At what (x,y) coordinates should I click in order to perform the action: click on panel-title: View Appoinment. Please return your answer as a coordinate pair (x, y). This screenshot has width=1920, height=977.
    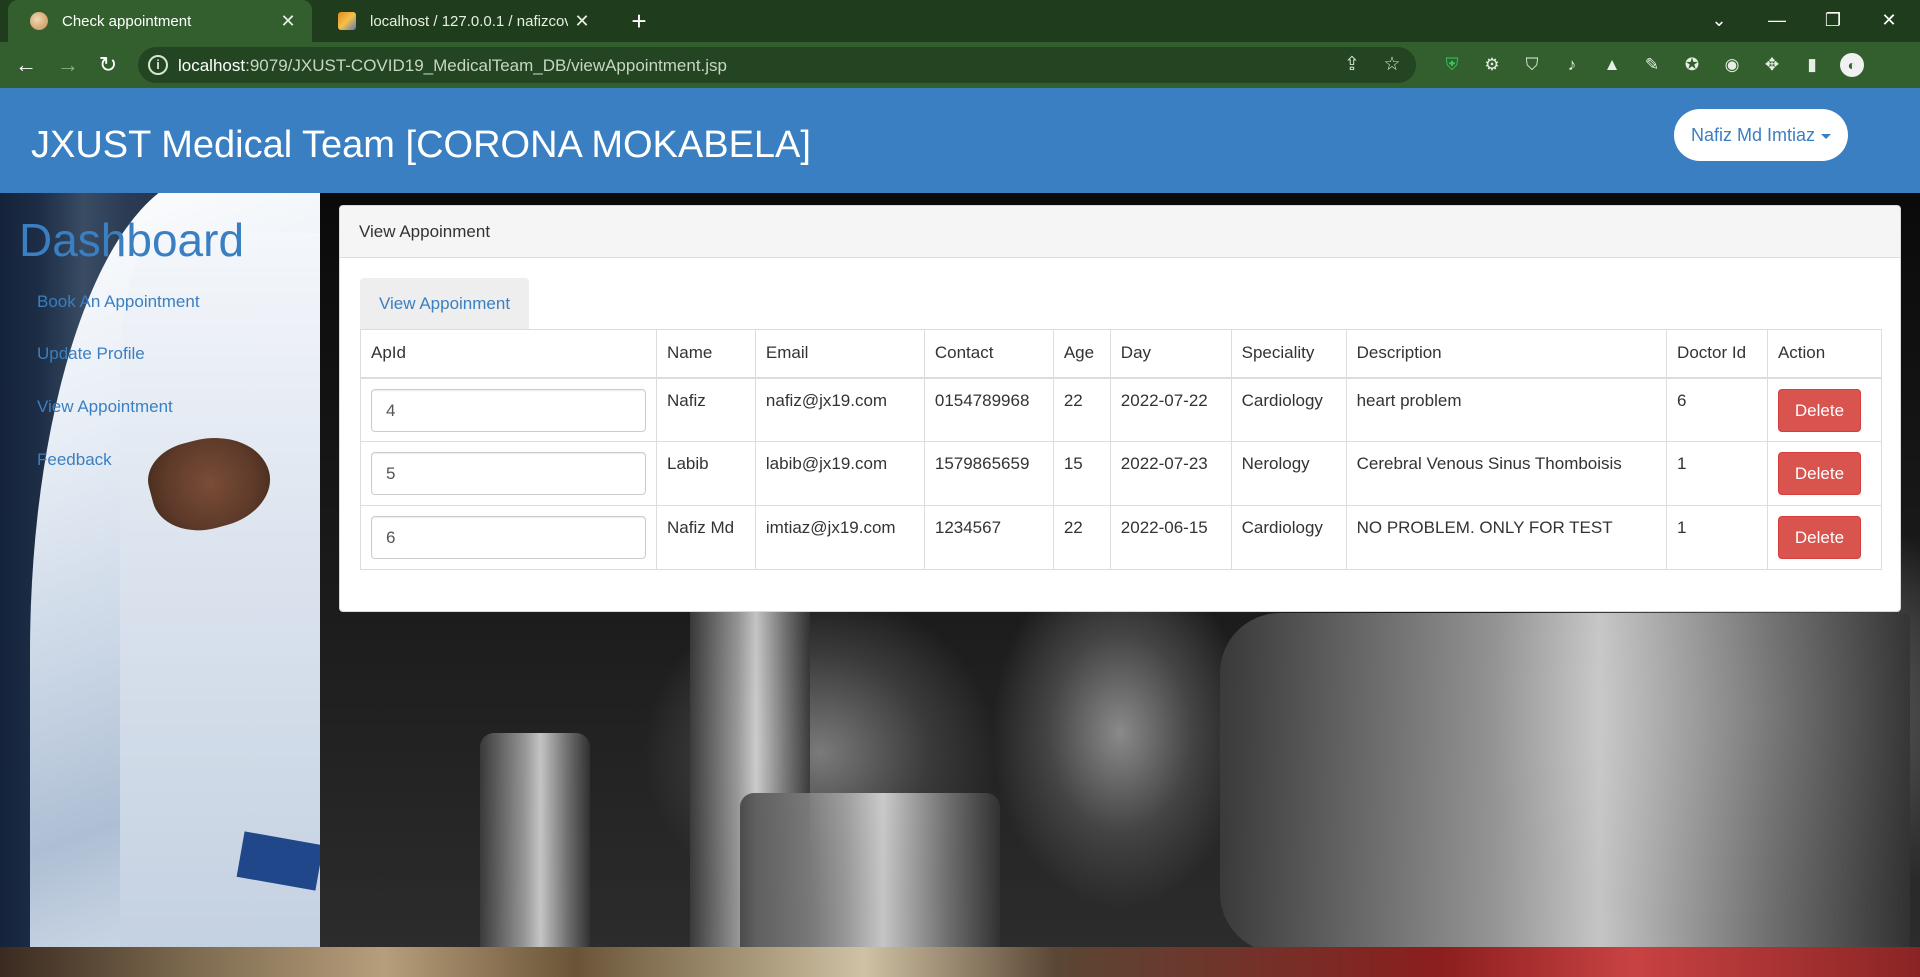
    Looking at the image, I should click on (425, 231).